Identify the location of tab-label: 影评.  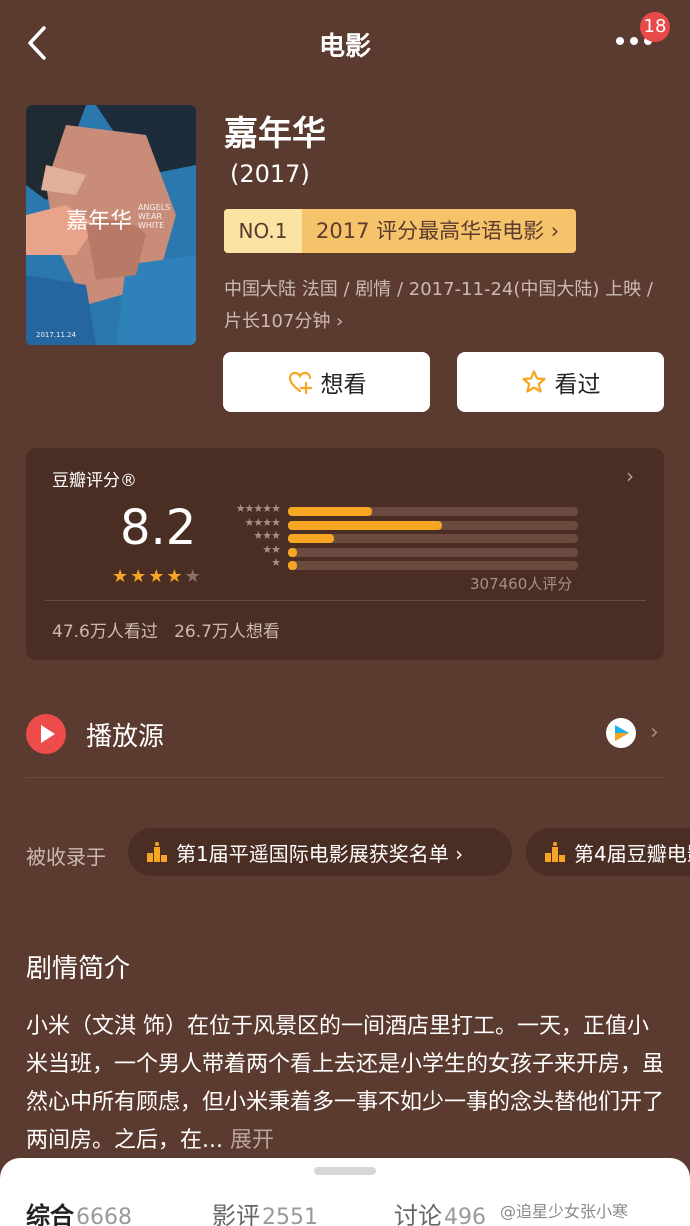
(236, 1214).